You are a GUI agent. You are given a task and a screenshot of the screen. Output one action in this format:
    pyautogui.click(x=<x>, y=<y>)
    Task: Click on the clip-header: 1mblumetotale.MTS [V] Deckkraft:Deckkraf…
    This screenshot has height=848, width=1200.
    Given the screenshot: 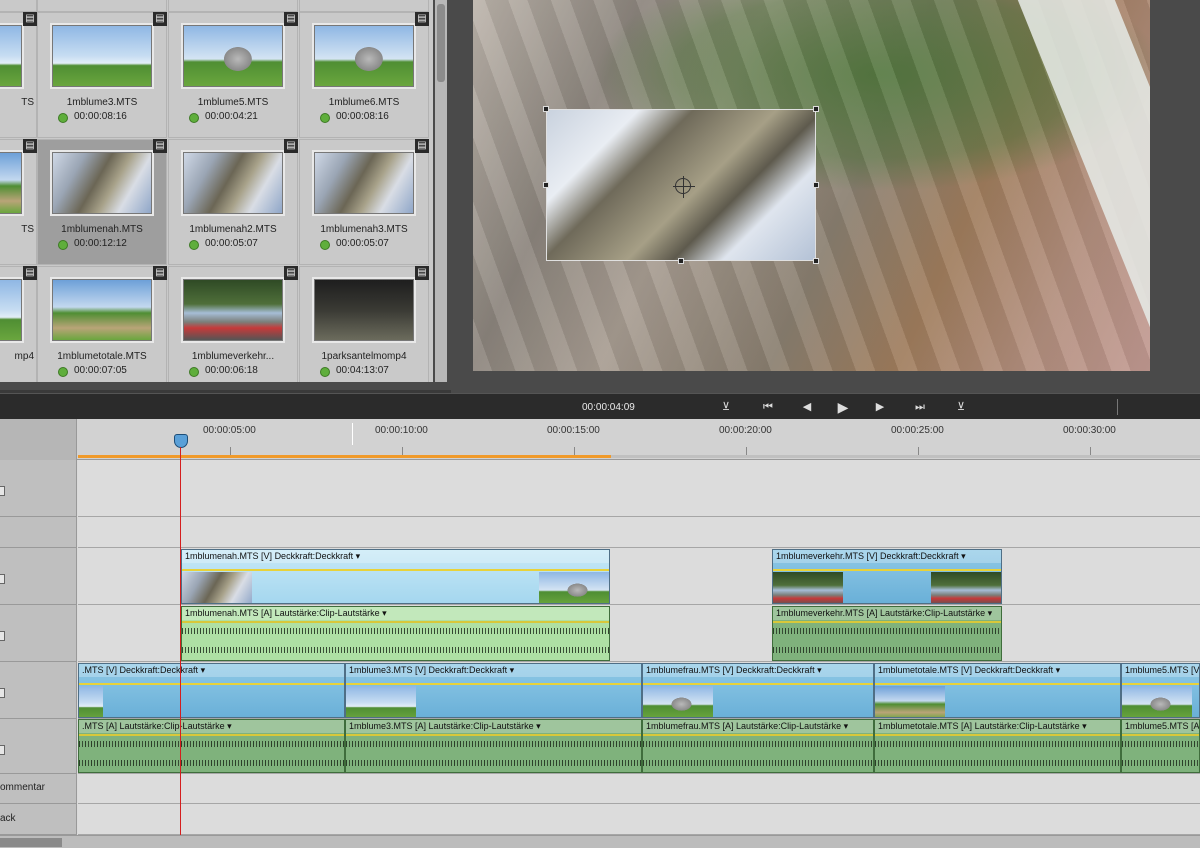 What is the action you would take?
    pyautogui.click(x=997, y=670)
    